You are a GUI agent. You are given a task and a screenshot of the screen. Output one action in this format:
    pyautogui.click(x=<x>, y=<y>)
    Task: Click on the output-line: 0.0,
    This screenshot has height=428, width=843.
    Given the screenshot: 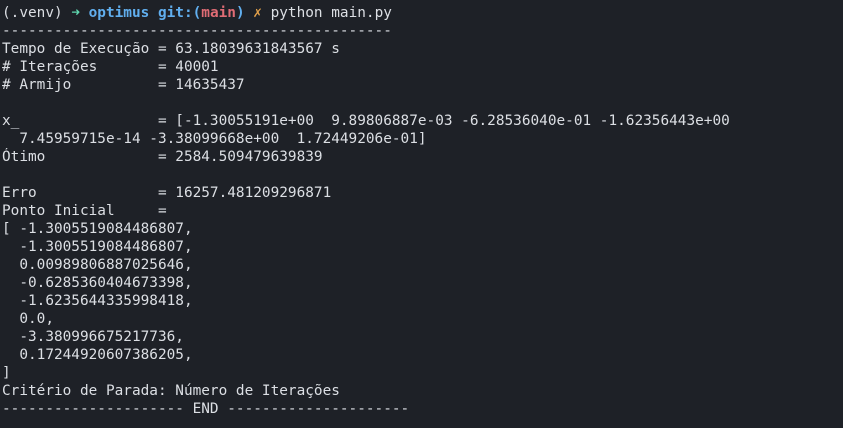 What is the action you would take?
    pyautogui.click(x=28, y=319)
    